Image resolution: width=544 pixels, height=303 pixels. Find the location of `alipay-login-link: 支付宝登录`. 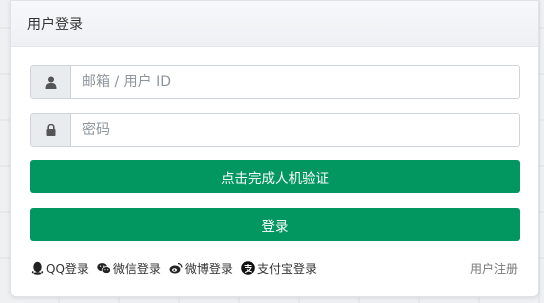

alipay-login-link: 支付宝登录 is located at coordinates (279, 268).